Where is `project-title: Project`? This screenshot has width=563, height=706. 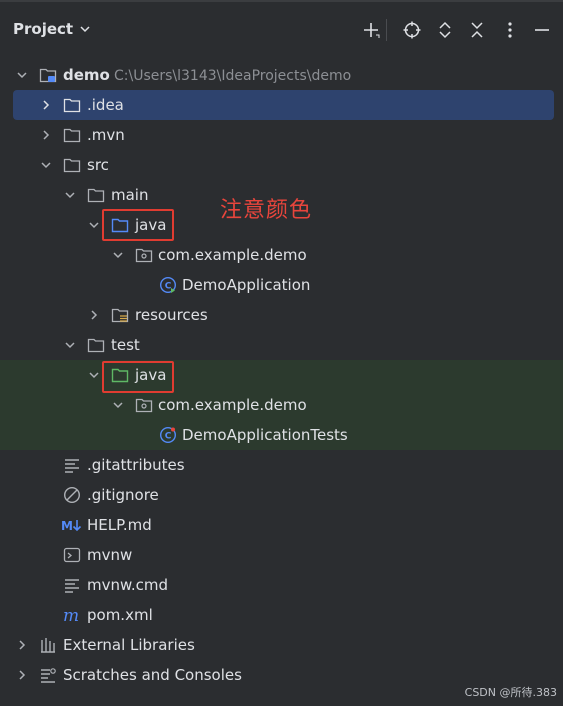 project-title: Project is located at coordinates (43, 29).